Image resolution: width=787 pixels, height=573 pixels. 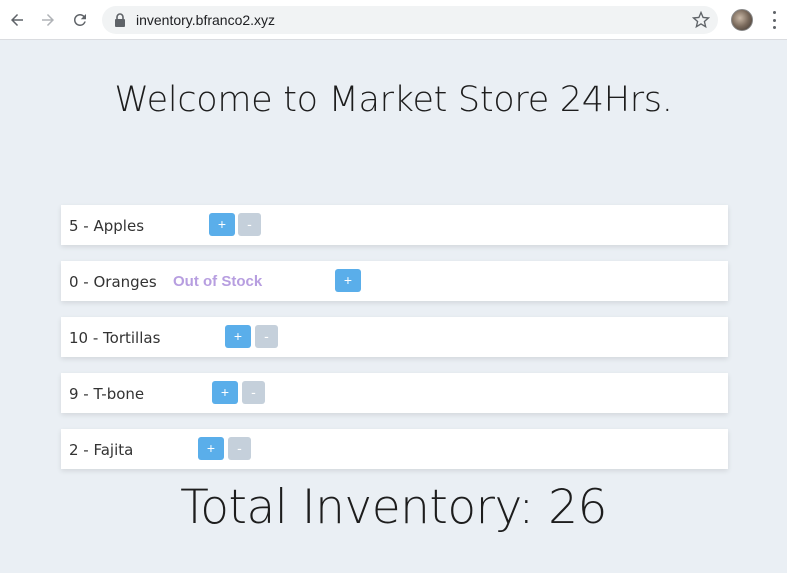 What do you see at coordinates (393, 100) in the screenshot?
I see `page-title: Welcome to Market Store 24Hrs.` at bounding box center [393, 100].